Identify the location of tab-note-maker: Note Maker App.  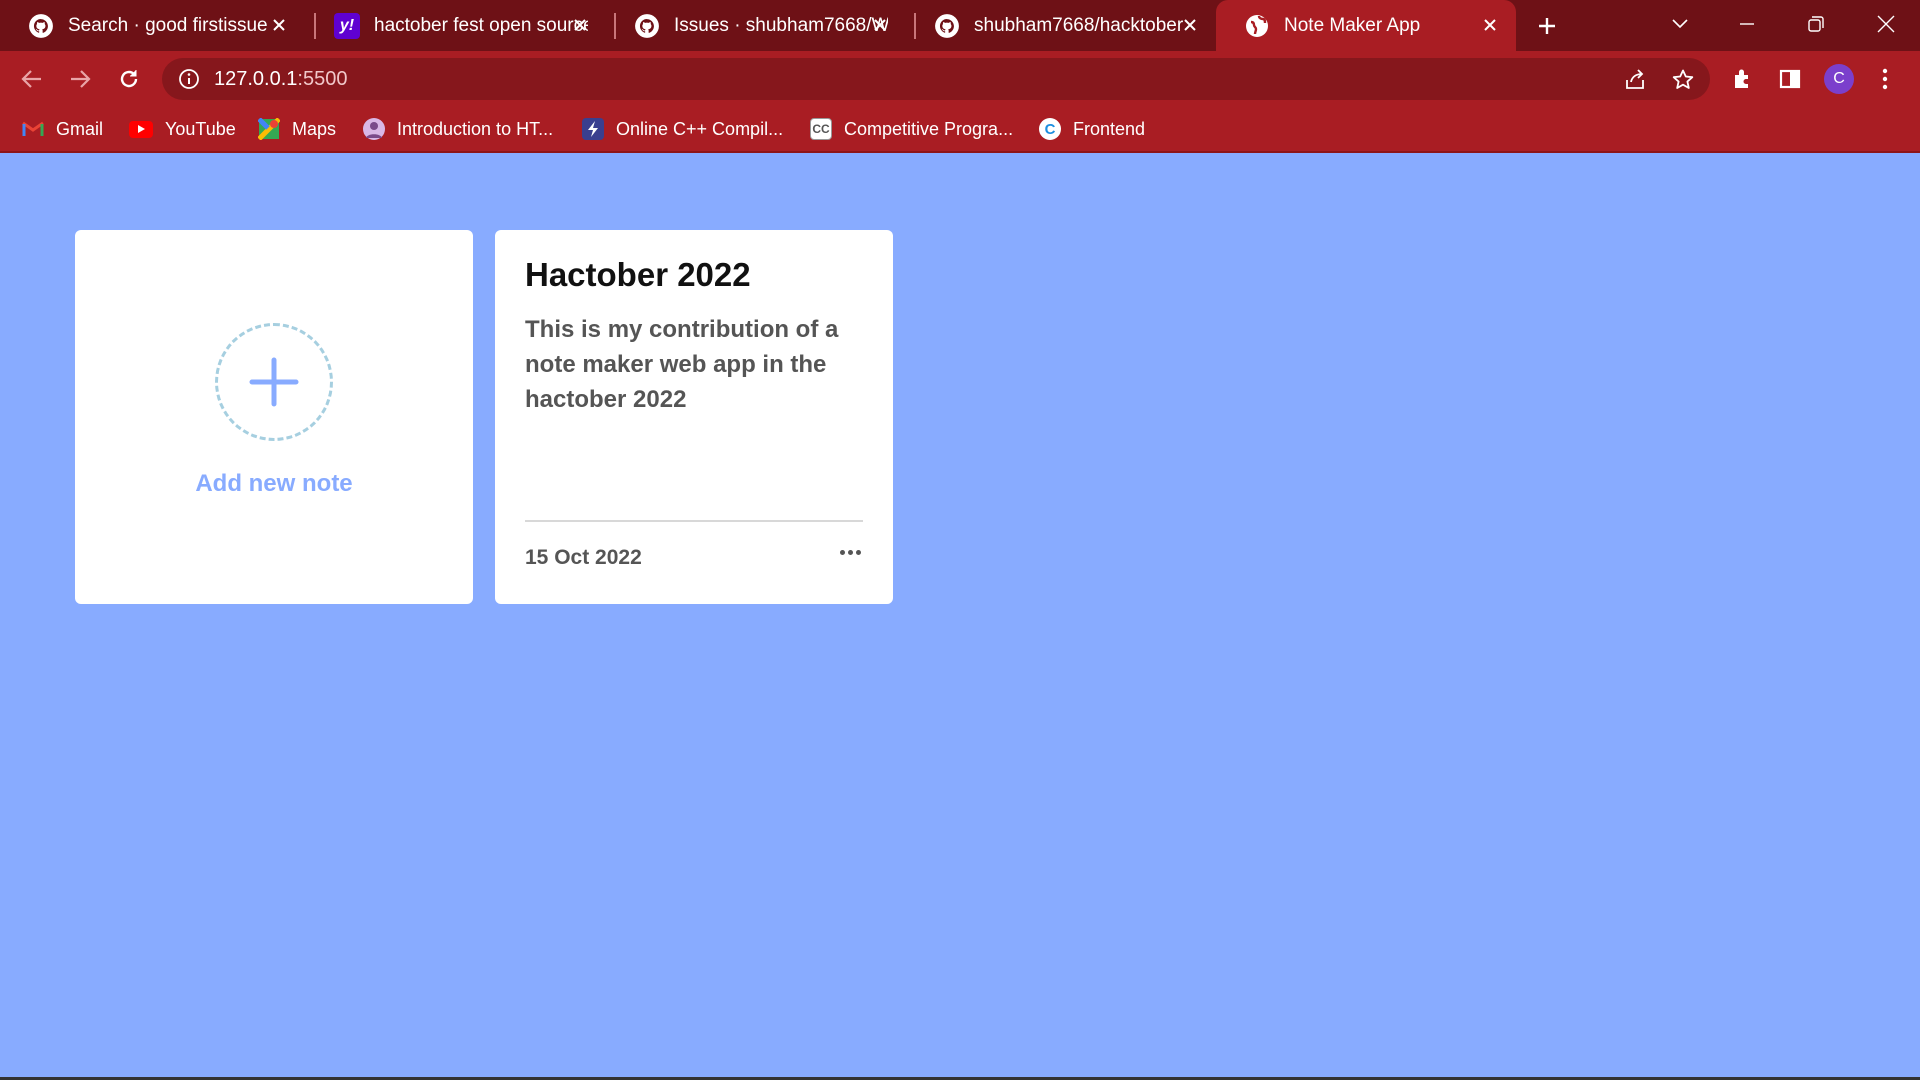
(1366, 25).